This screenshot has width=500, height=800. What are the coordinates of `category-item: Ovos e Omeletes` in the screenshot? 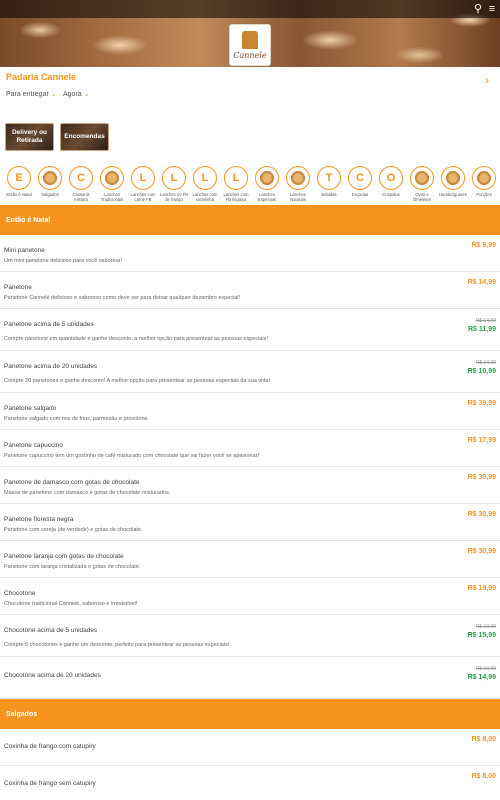 It's located at (422, 184).